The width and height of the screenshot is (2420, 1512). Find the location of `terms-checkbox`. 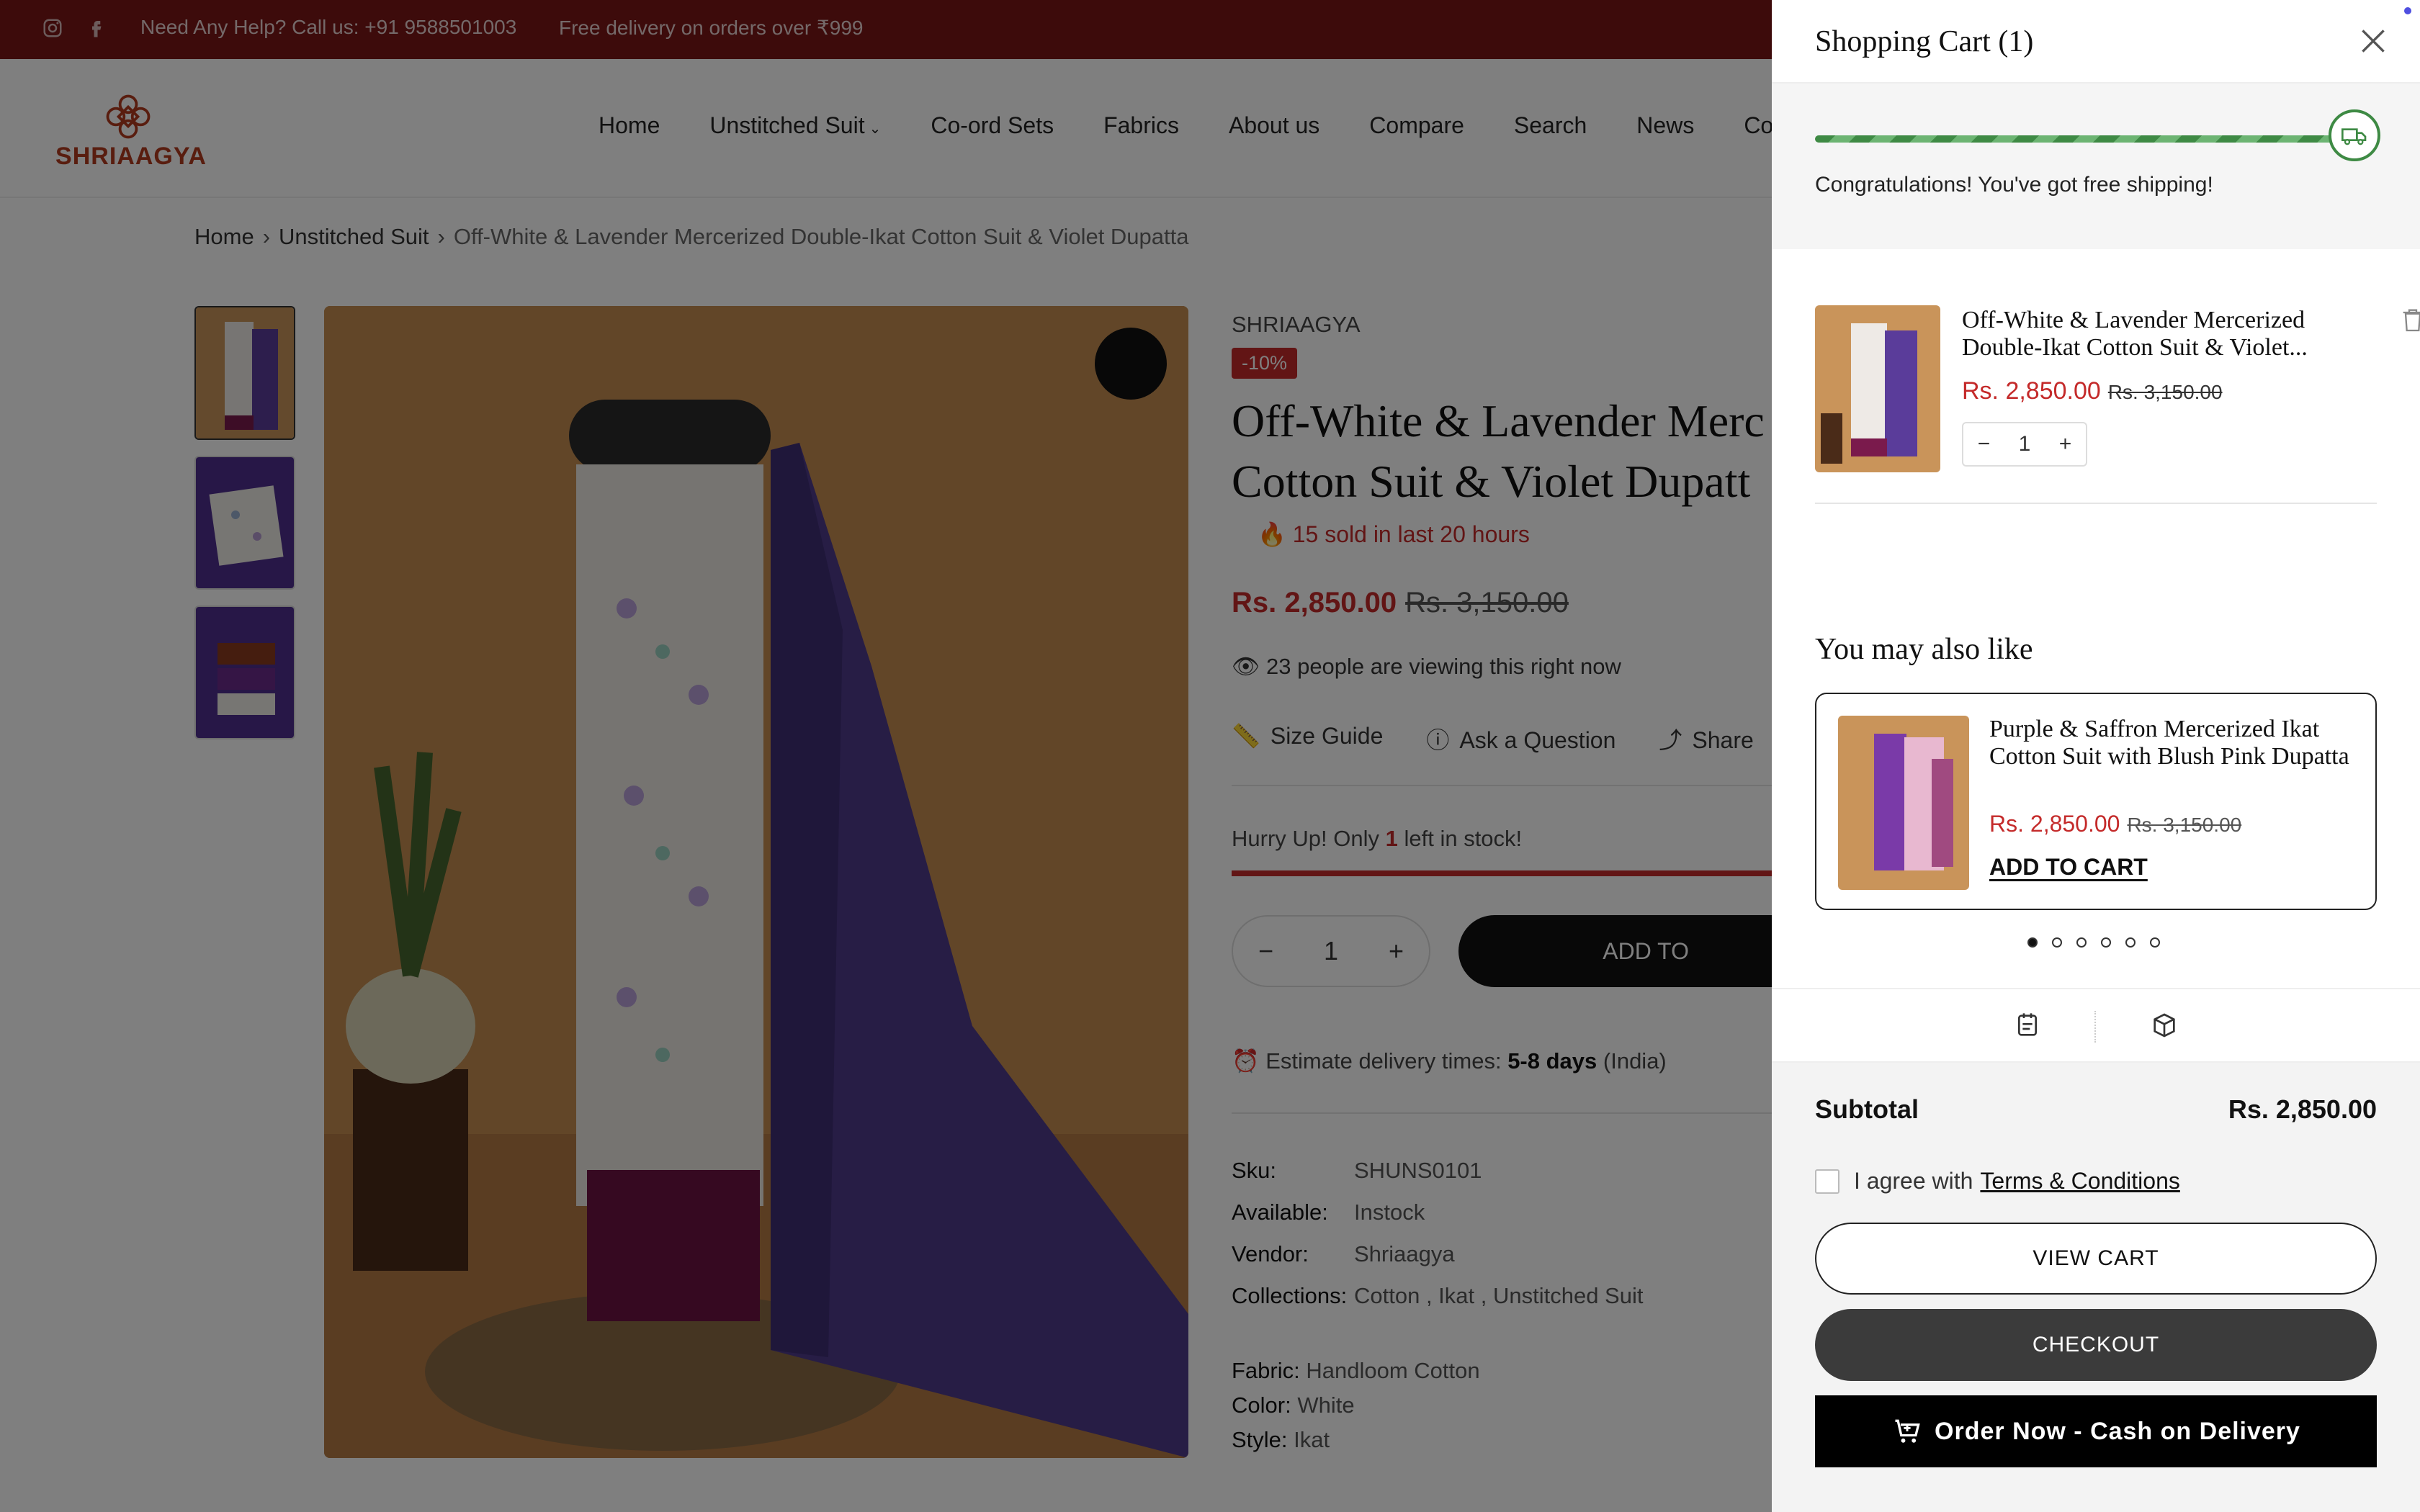

terms-checkbox is located at coordinates (1827, 1181).